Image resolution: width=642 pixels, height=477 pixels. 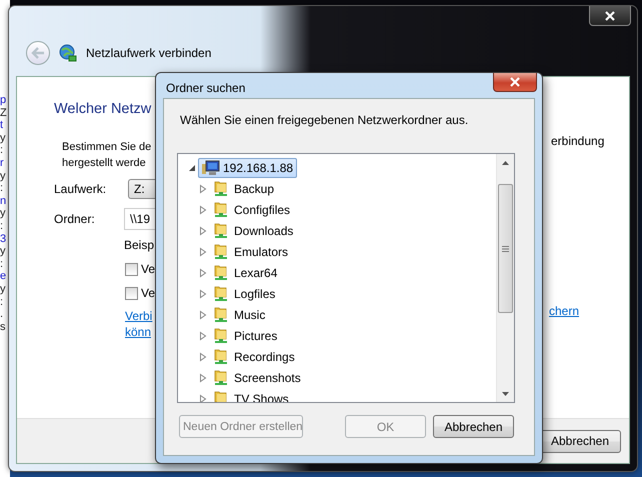 What do you see at coordinates (139, 245) in the screenshot?
I see `example-text: Beisp` at bounding box center [139, 245].